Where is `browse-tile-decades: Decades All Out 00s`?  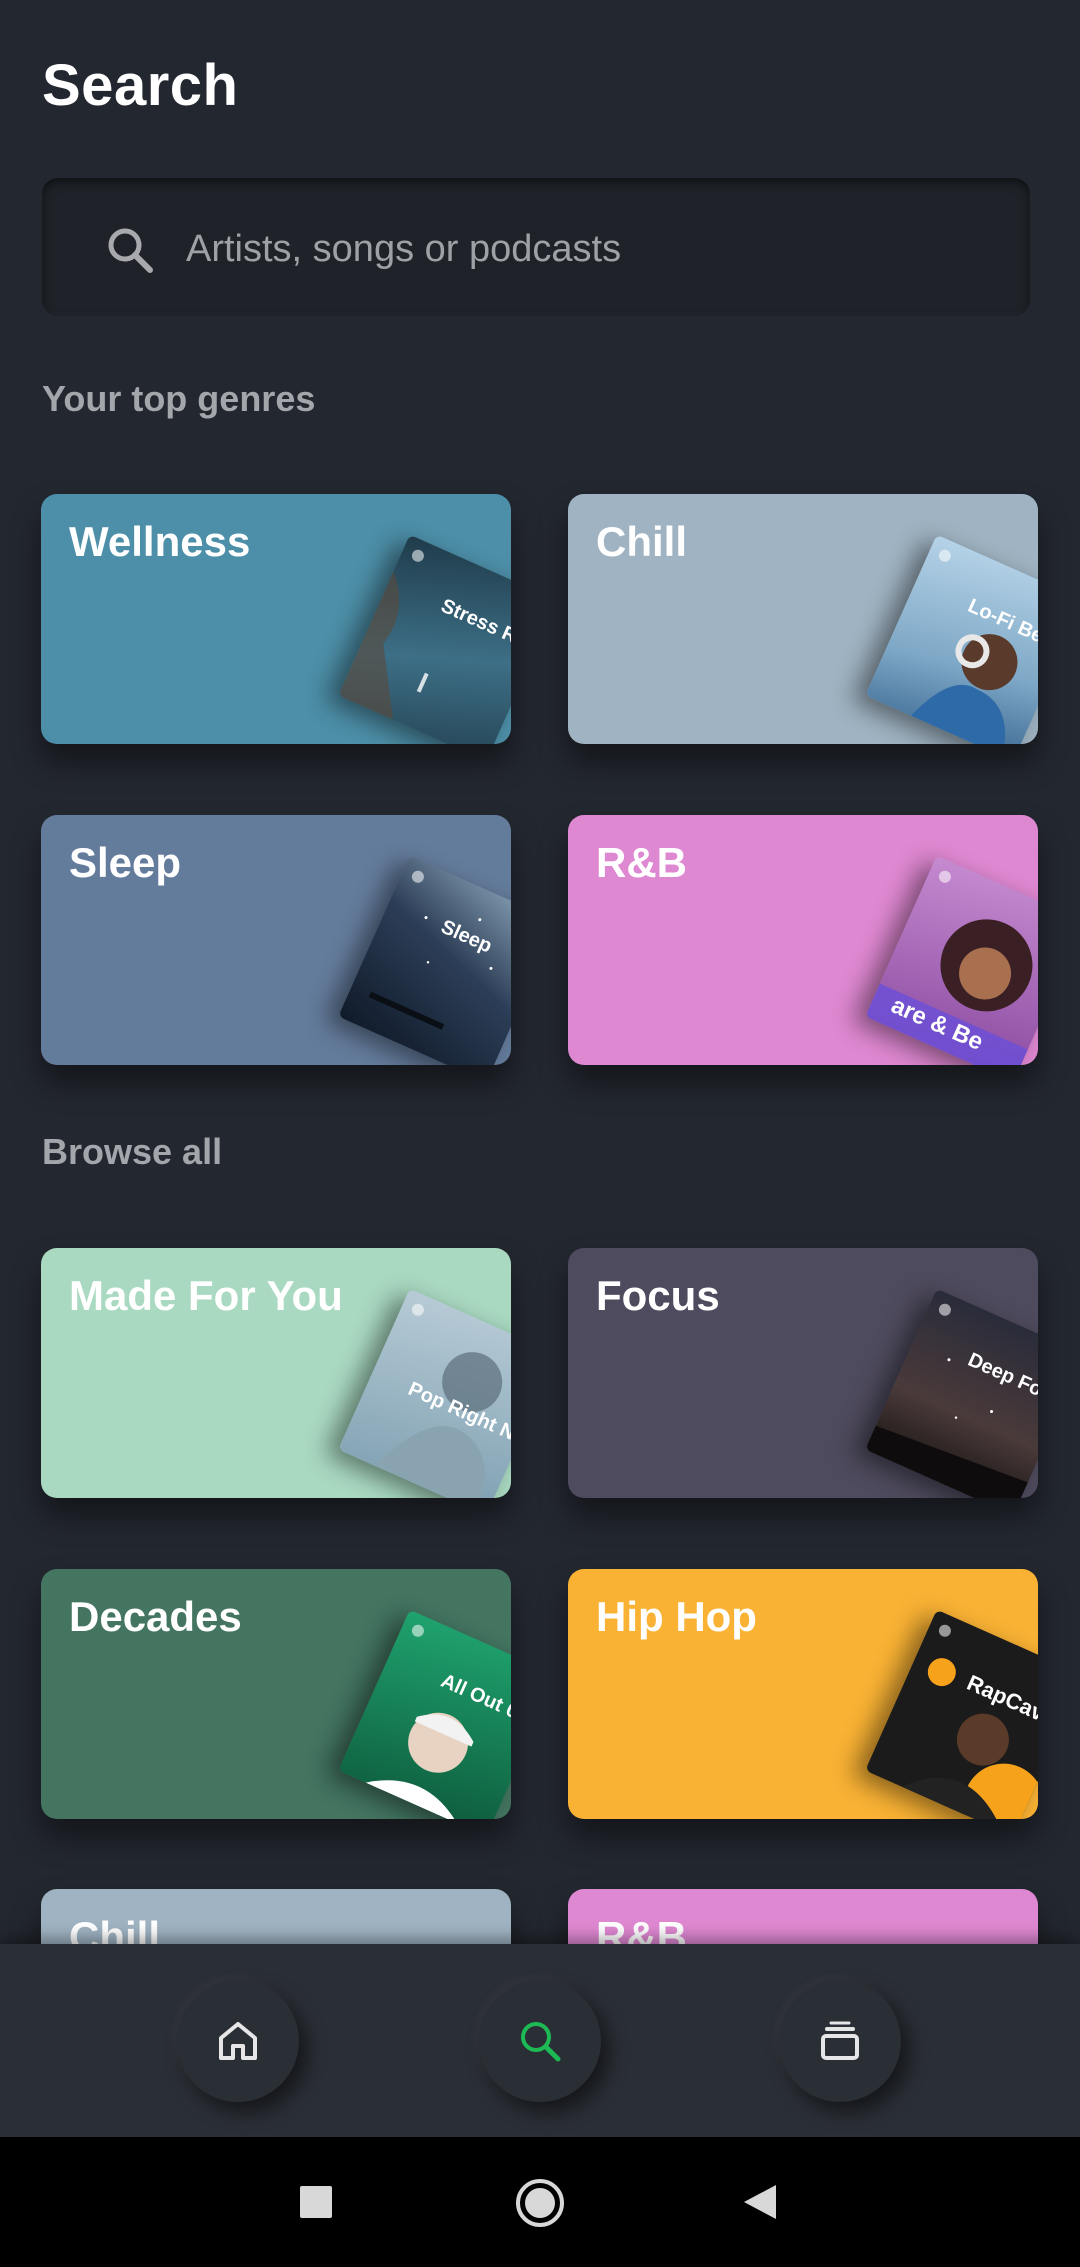
browse-tile-decades: Decades All Out 00s is located at coordinates (276, 1694).